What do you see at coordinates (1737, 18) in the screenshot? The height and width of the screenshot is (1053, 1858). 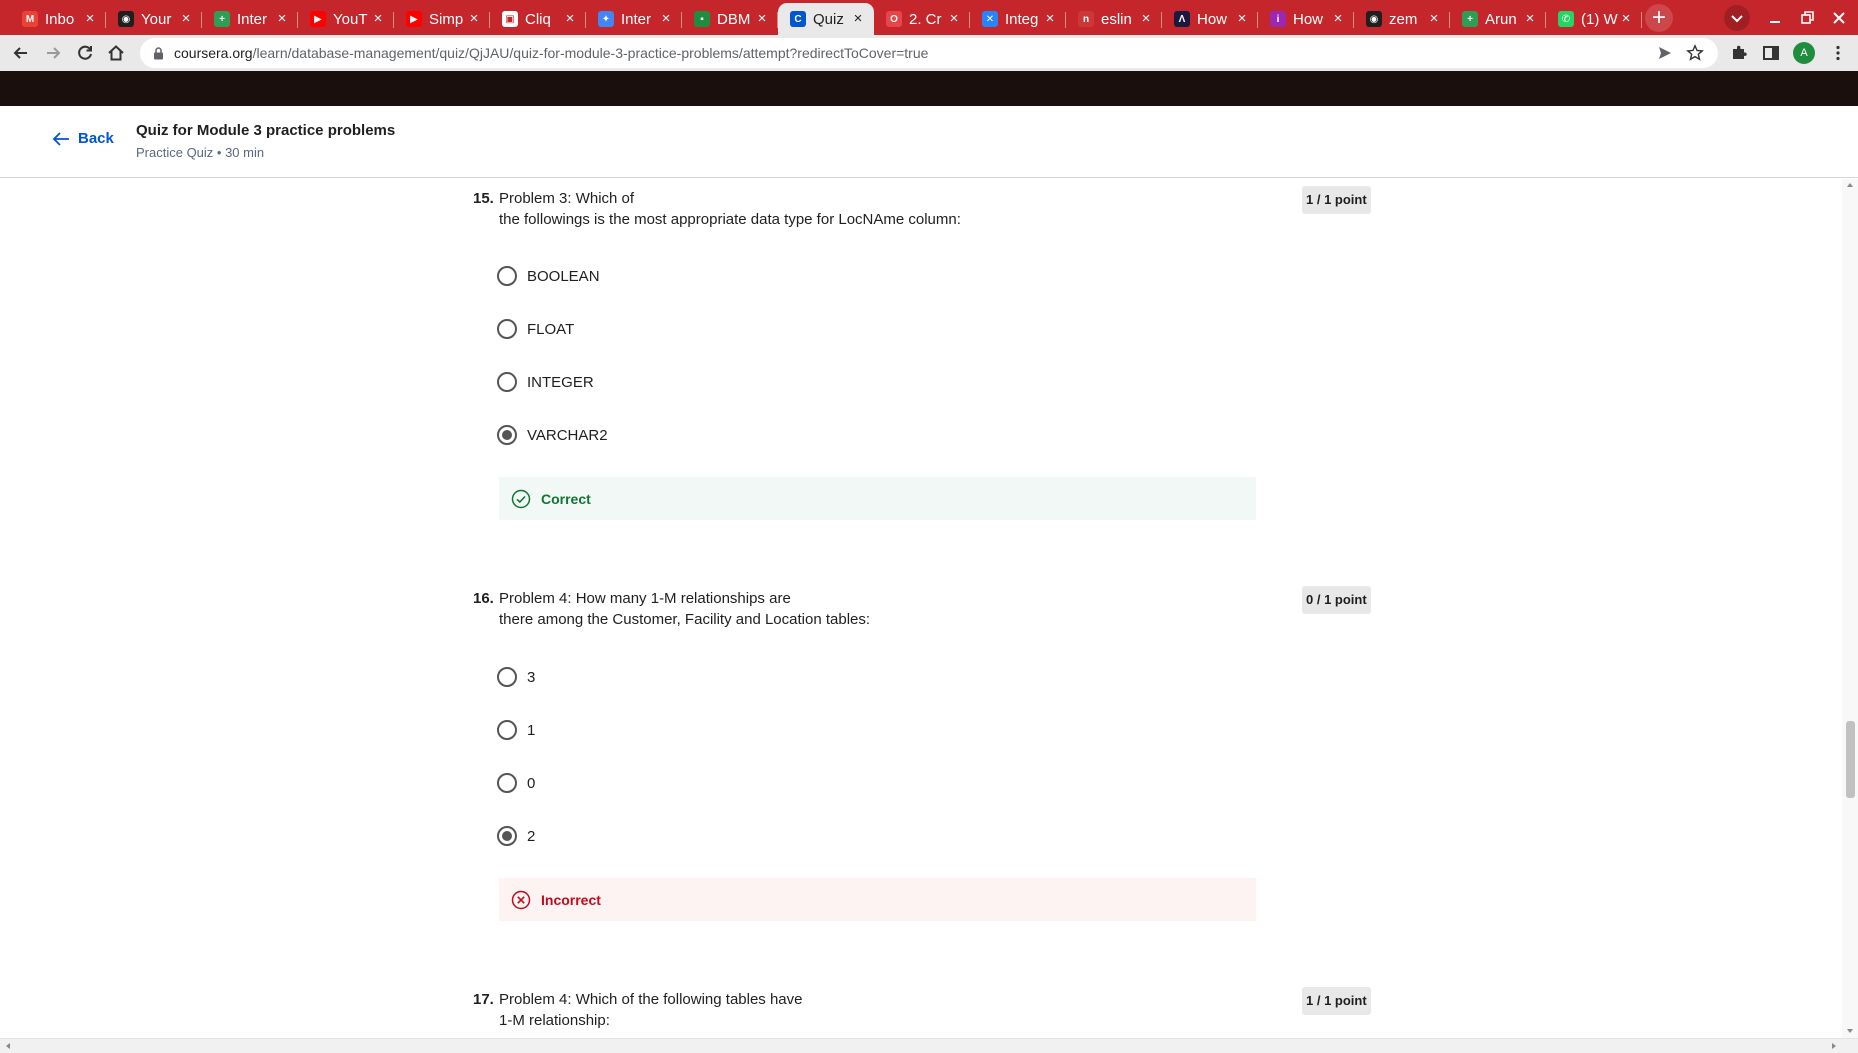 I see `tab-search-button` at bounding box center [1737, 18].